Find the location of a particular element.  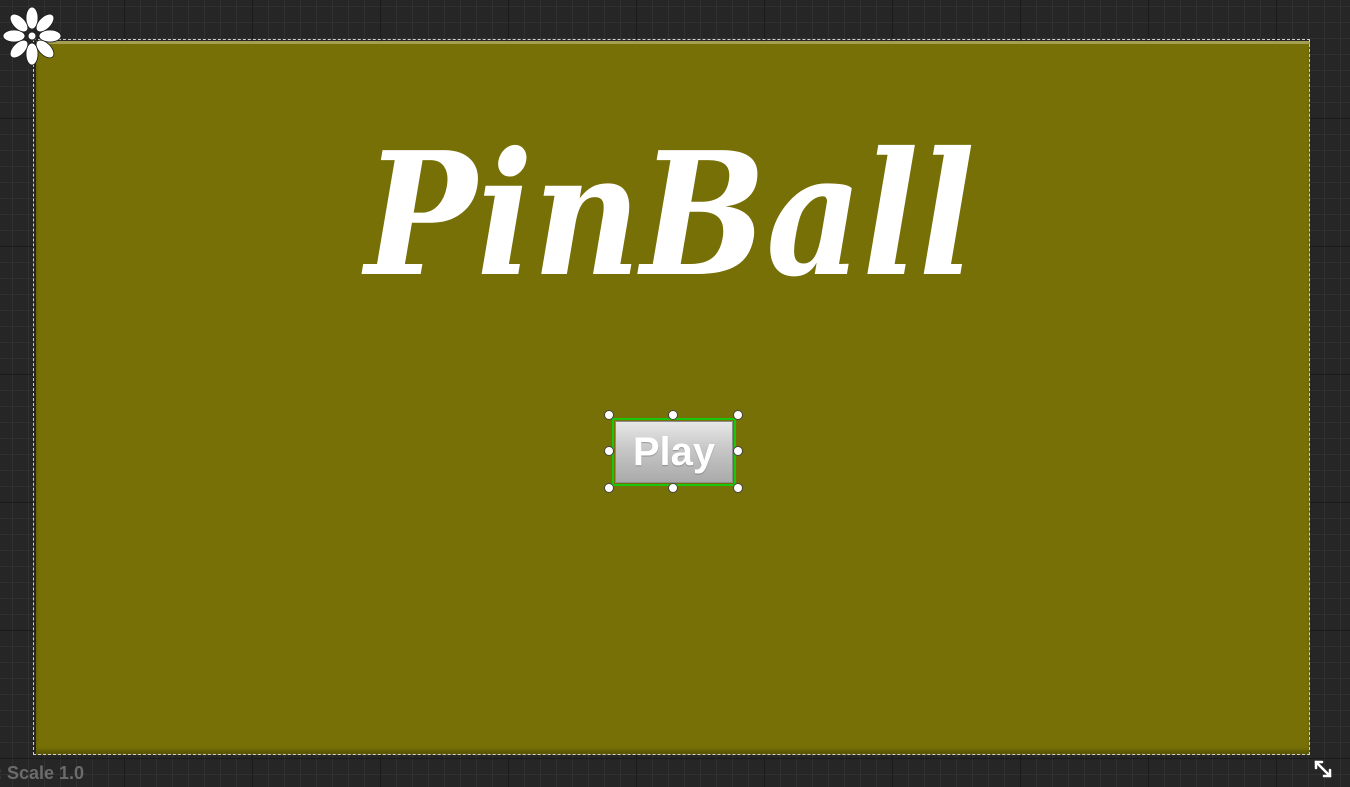

resize-handle-right is located at coordinates (738, 451).